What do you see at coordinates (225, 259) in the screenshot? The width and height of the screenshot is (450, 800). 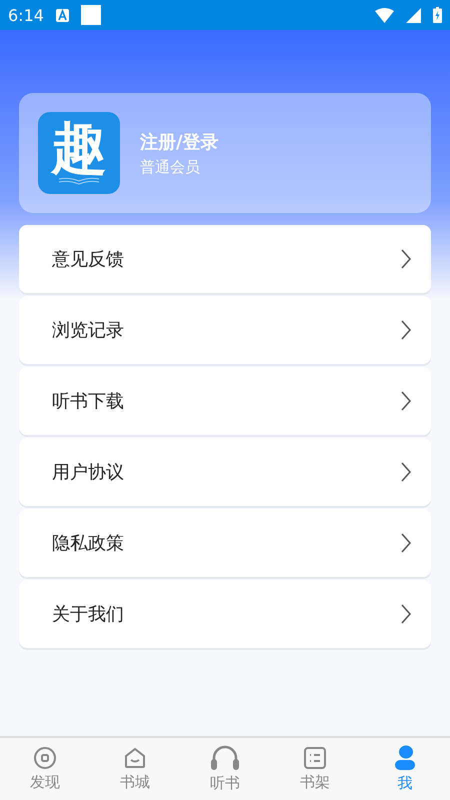 I see `menu-item: 意见反馈` at bounding box center [225, 259].